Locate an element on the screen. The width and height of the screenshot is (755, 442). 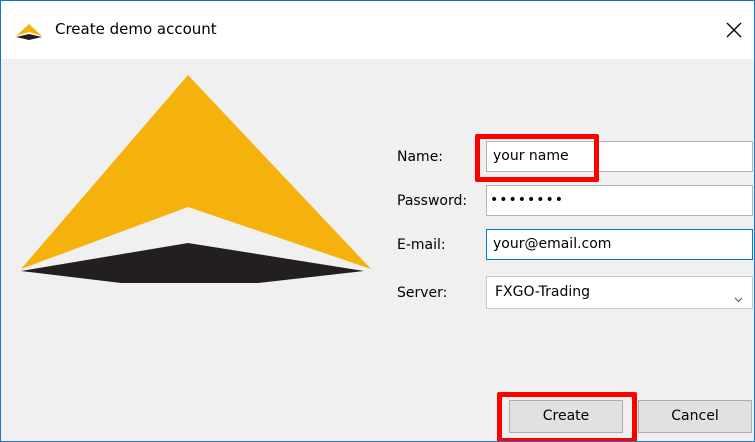
email-input: your@email.com is located at coordinates (619, 244).